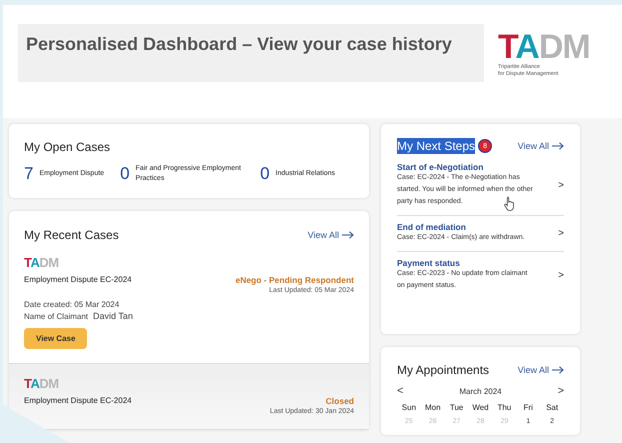  I want to click on month-label: March 2024, so click(480, 391).